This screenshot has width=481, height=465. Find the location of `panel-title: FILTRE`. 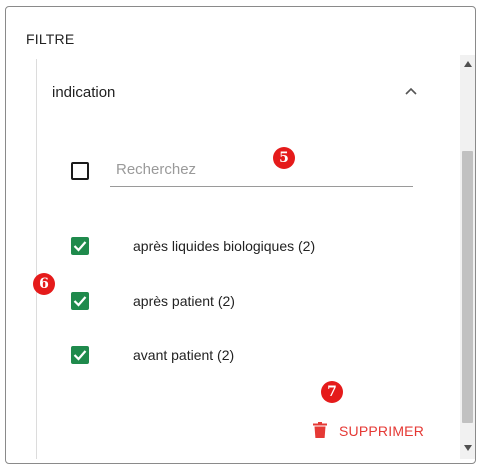

panel-title: FILTRE is located at coordinates (50, 39).